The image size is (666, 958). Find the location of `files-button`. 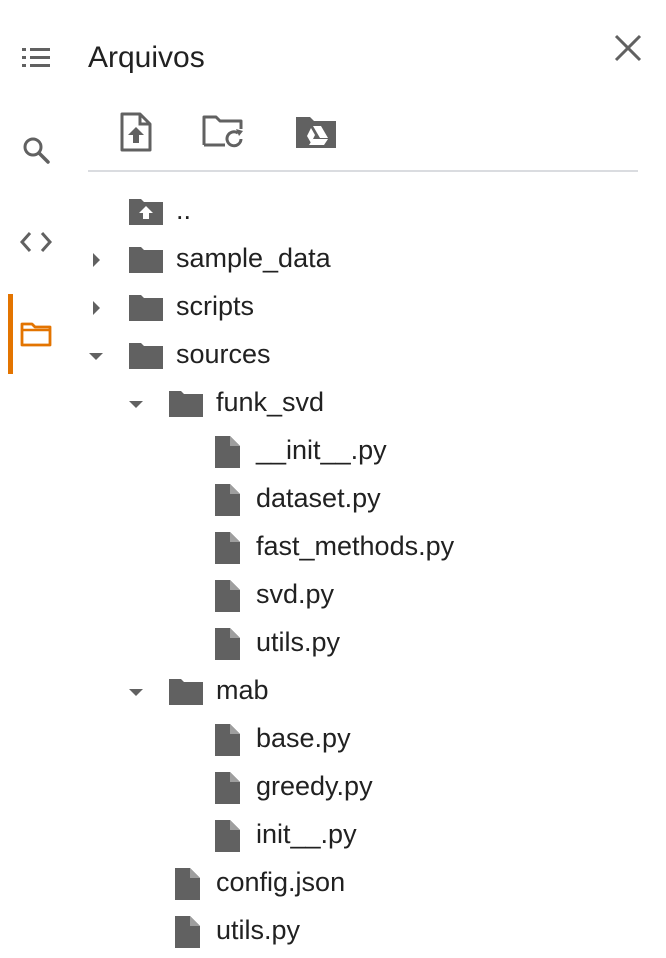

files-button is located at coordinates (36, 334).